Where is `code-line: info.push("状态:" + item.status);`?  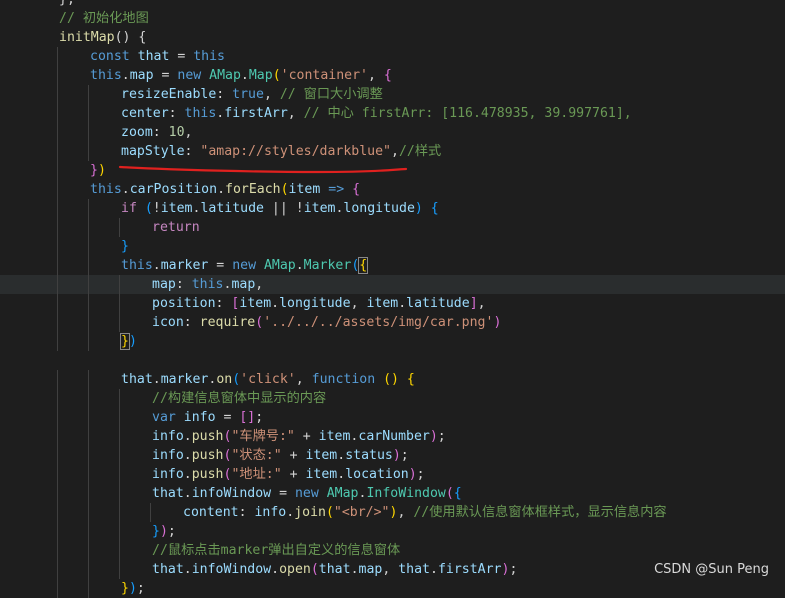
code-line: info.push("状态:" + item.status); is located at coordinates (392, 455).